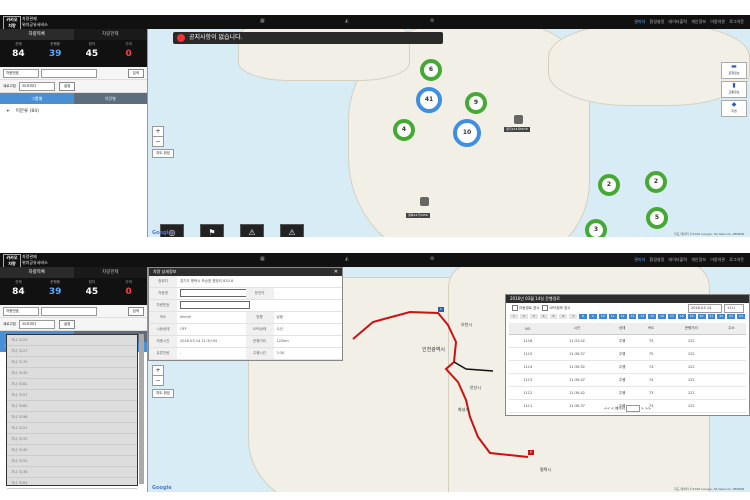 The image size is (750, 500). I want to click on hour-cell: 1, so click(514, 316).